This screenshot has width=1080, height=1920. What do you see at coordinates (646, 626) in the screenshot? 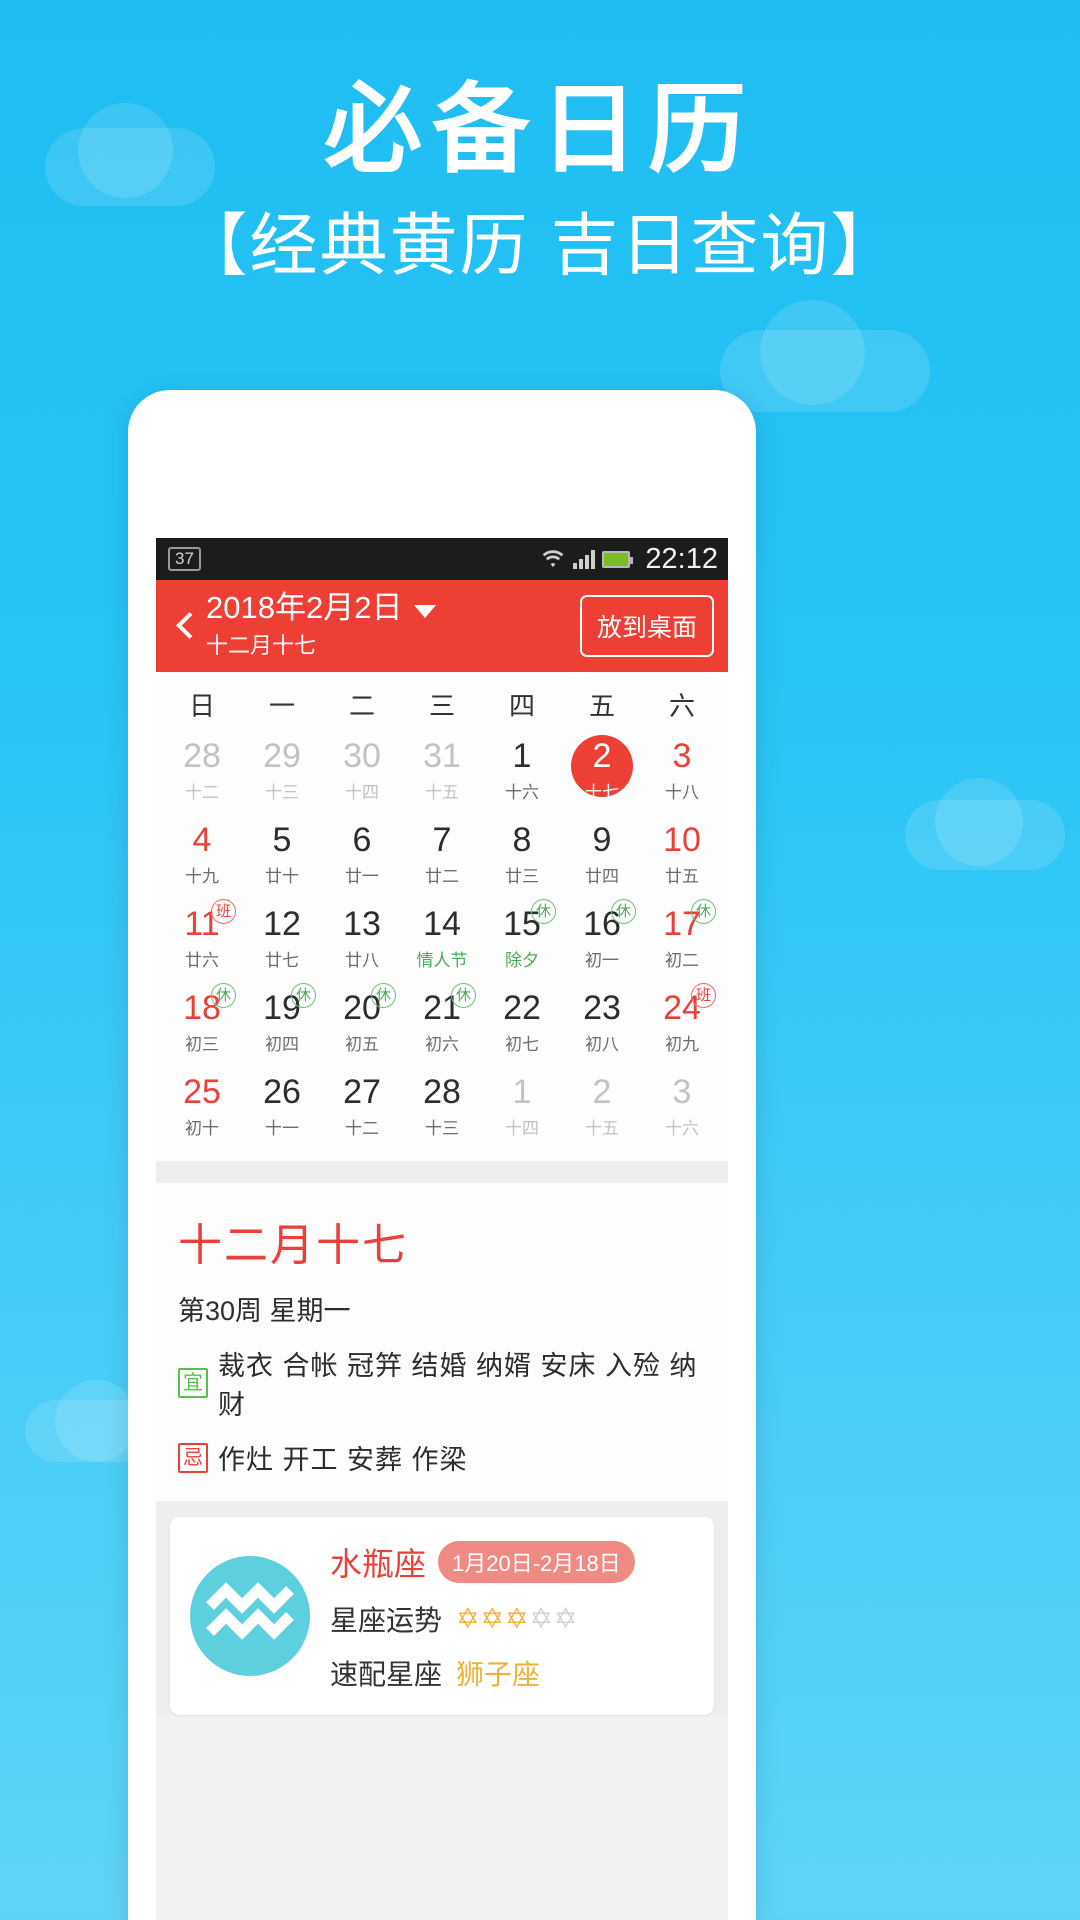
I see `add-to-desktop-button: 放到桌面` at bounding box center [646, 626].